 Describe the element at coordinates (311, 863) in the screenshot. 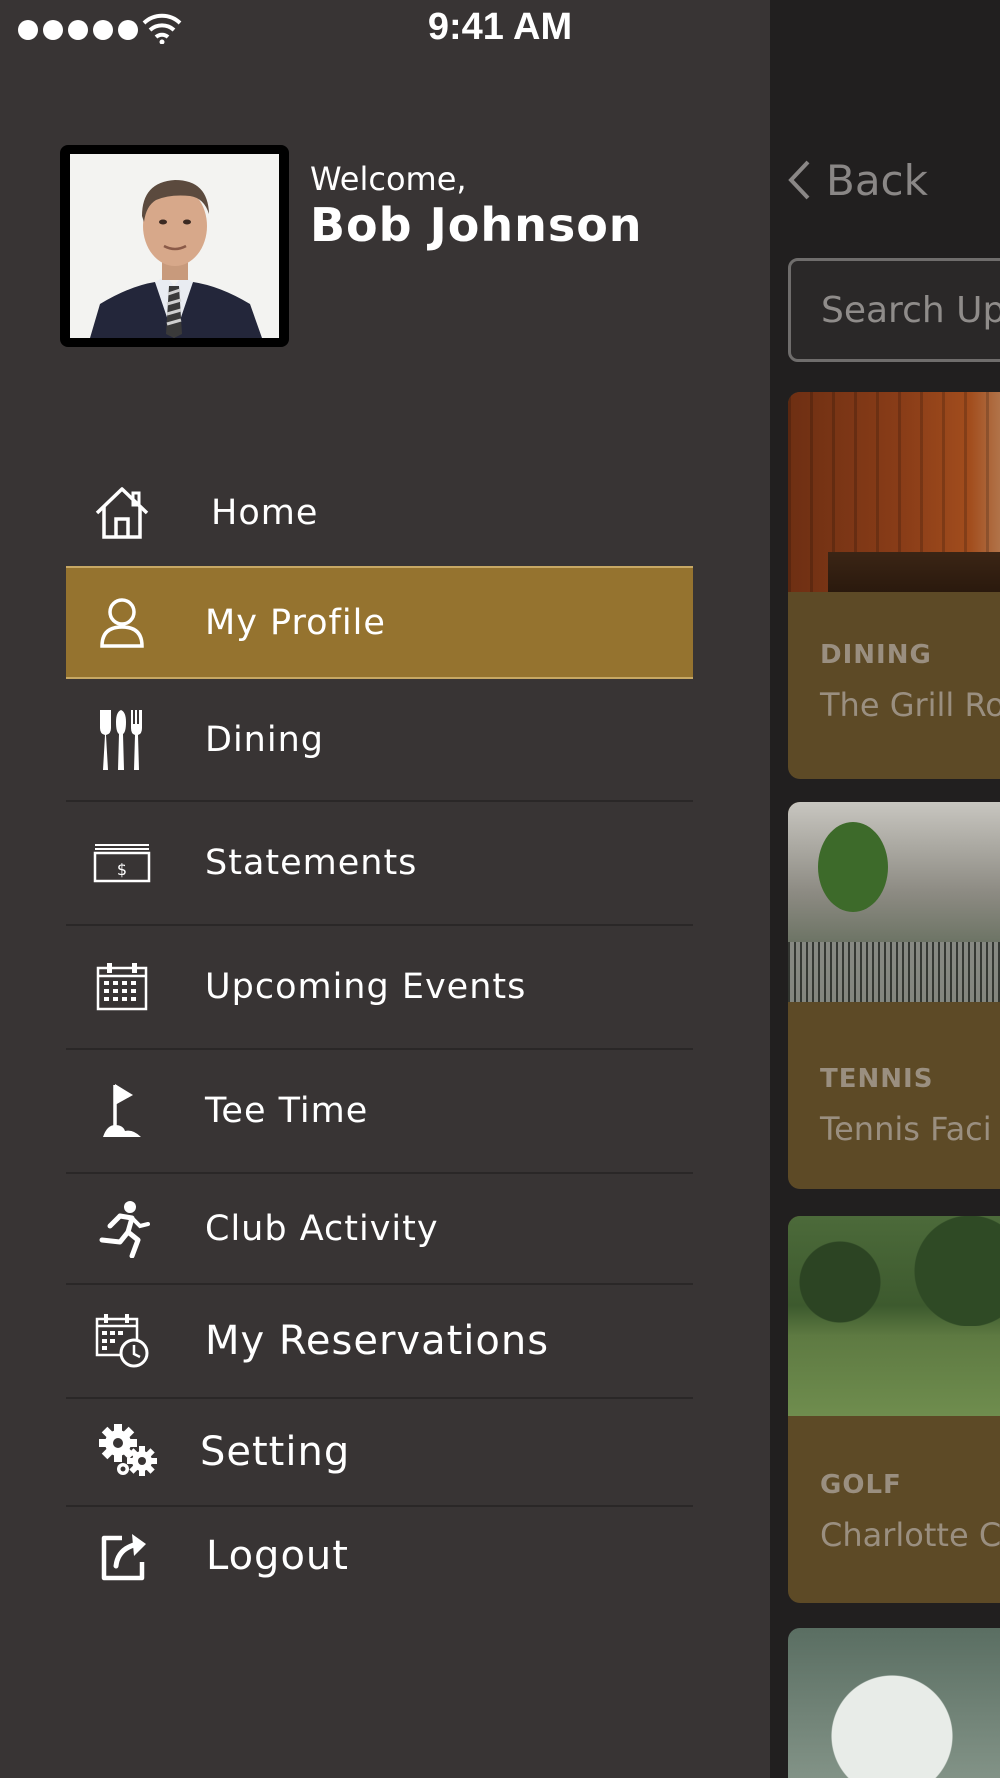

I see `menu-label: Statements` at that location.